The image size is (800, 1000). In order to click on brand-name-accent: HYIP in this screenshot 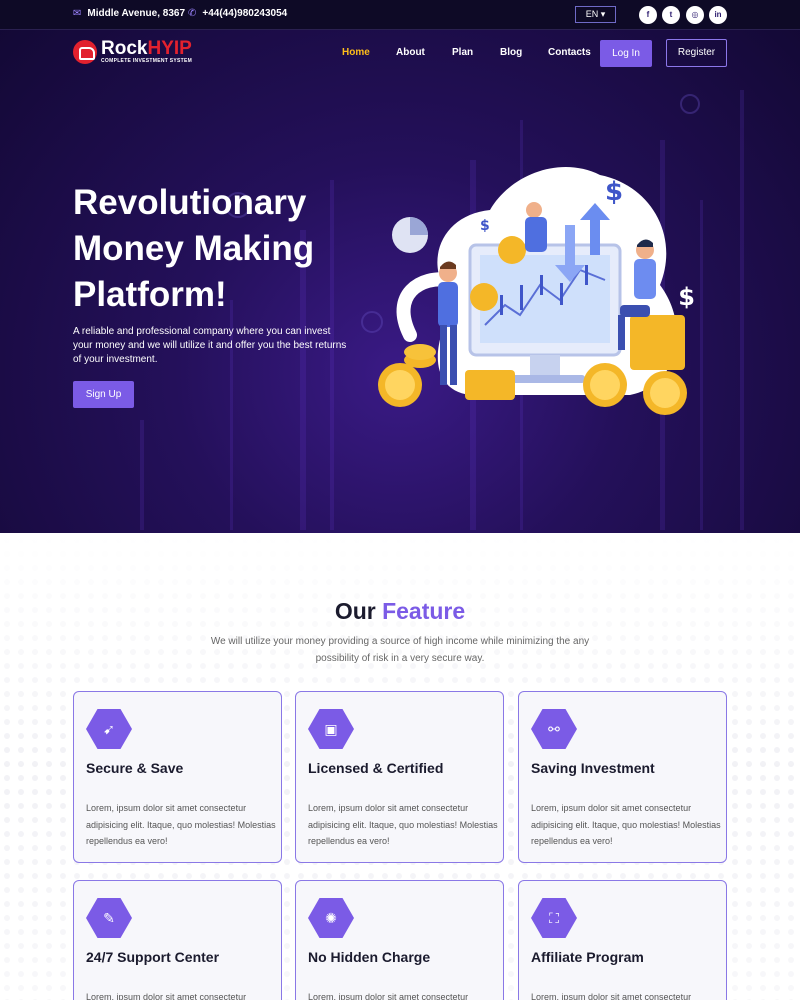, I will do `click(169, 48)`.